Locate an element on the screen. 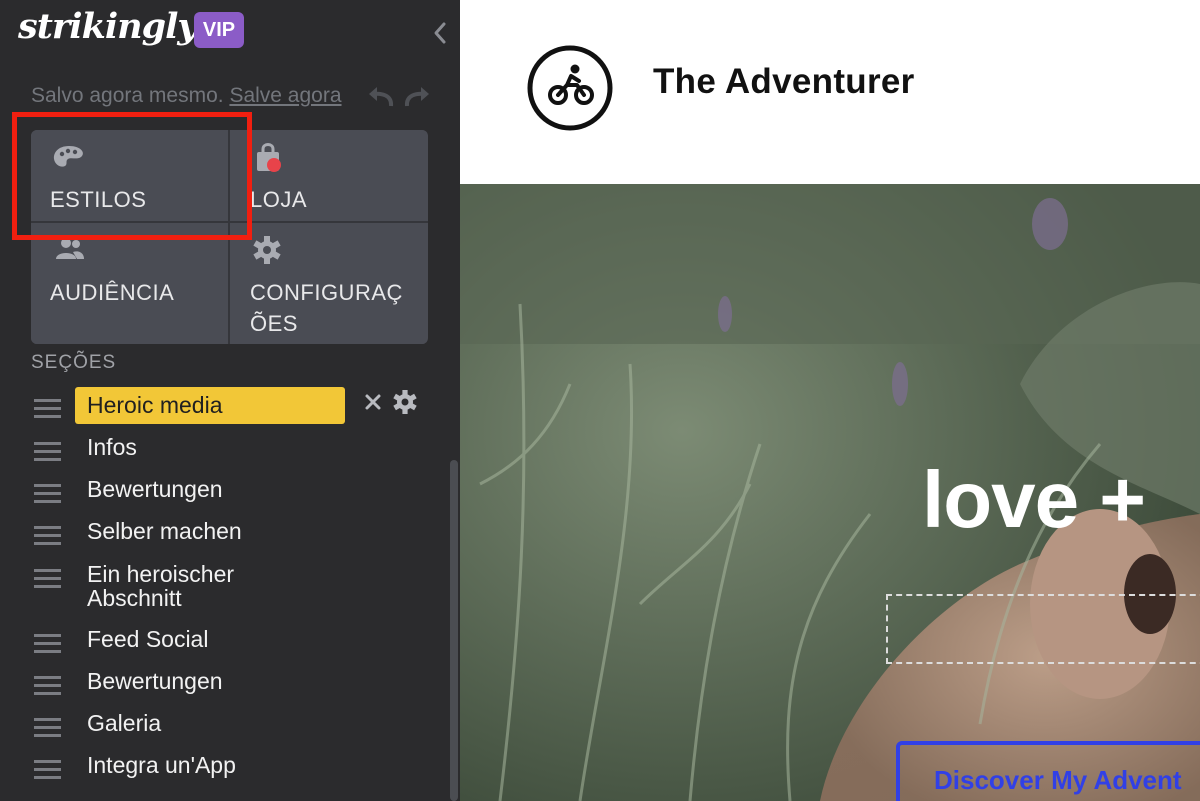 This screenshot has width=1200, height=801. section-settings-icon is located at coordinates (405, 402).